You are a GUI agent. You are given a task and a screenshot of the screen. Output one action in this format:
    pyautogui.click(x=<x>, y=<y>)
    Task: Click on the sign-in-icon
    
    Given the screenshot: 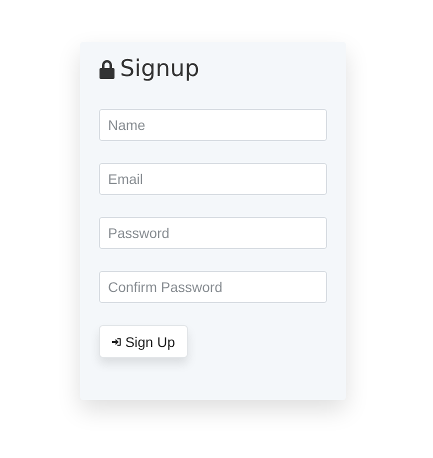 What is the action you would take?
    pyautogui.click(x=117, y=342)
    